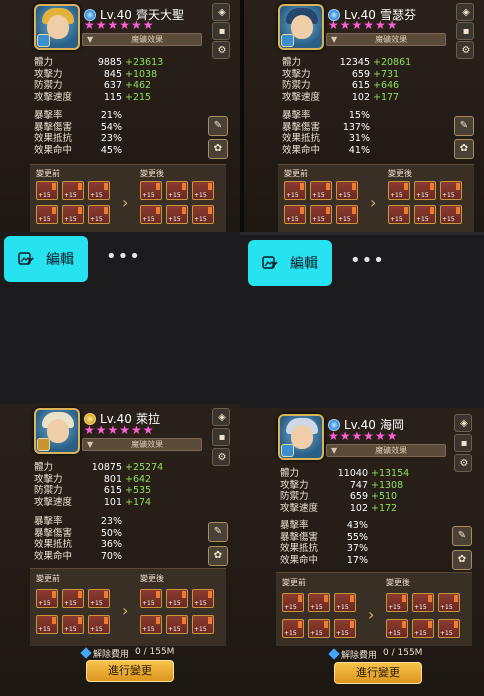 The image size is (484, 696). What do you see at coordinates (296, 173) in the screenshot?
I see `before-label: 變更前` at bounding box center [296, 173].